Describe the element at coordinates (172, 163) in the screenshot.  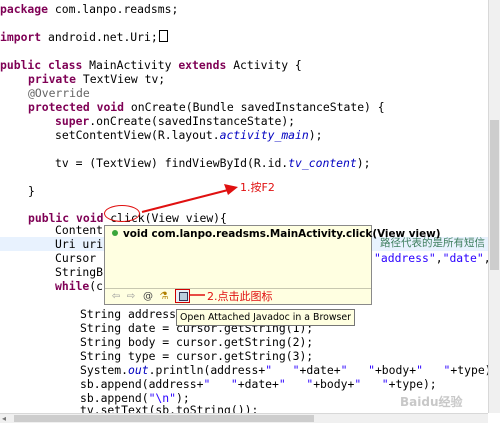
I see `code-text: tv = (TextView) findViewById(R.id.` at that location.